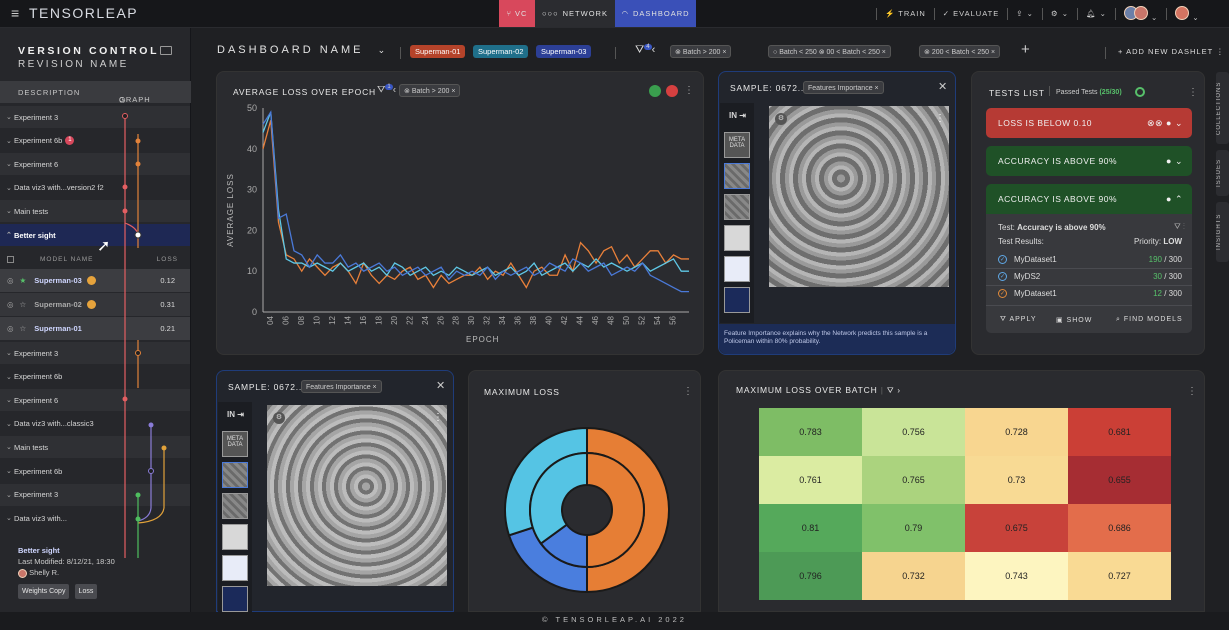 The image size is (1229, 630). Describe the element at coordinates (810, 432) in the screenshot. I see `heatmap-cell: 0.783` at that location.